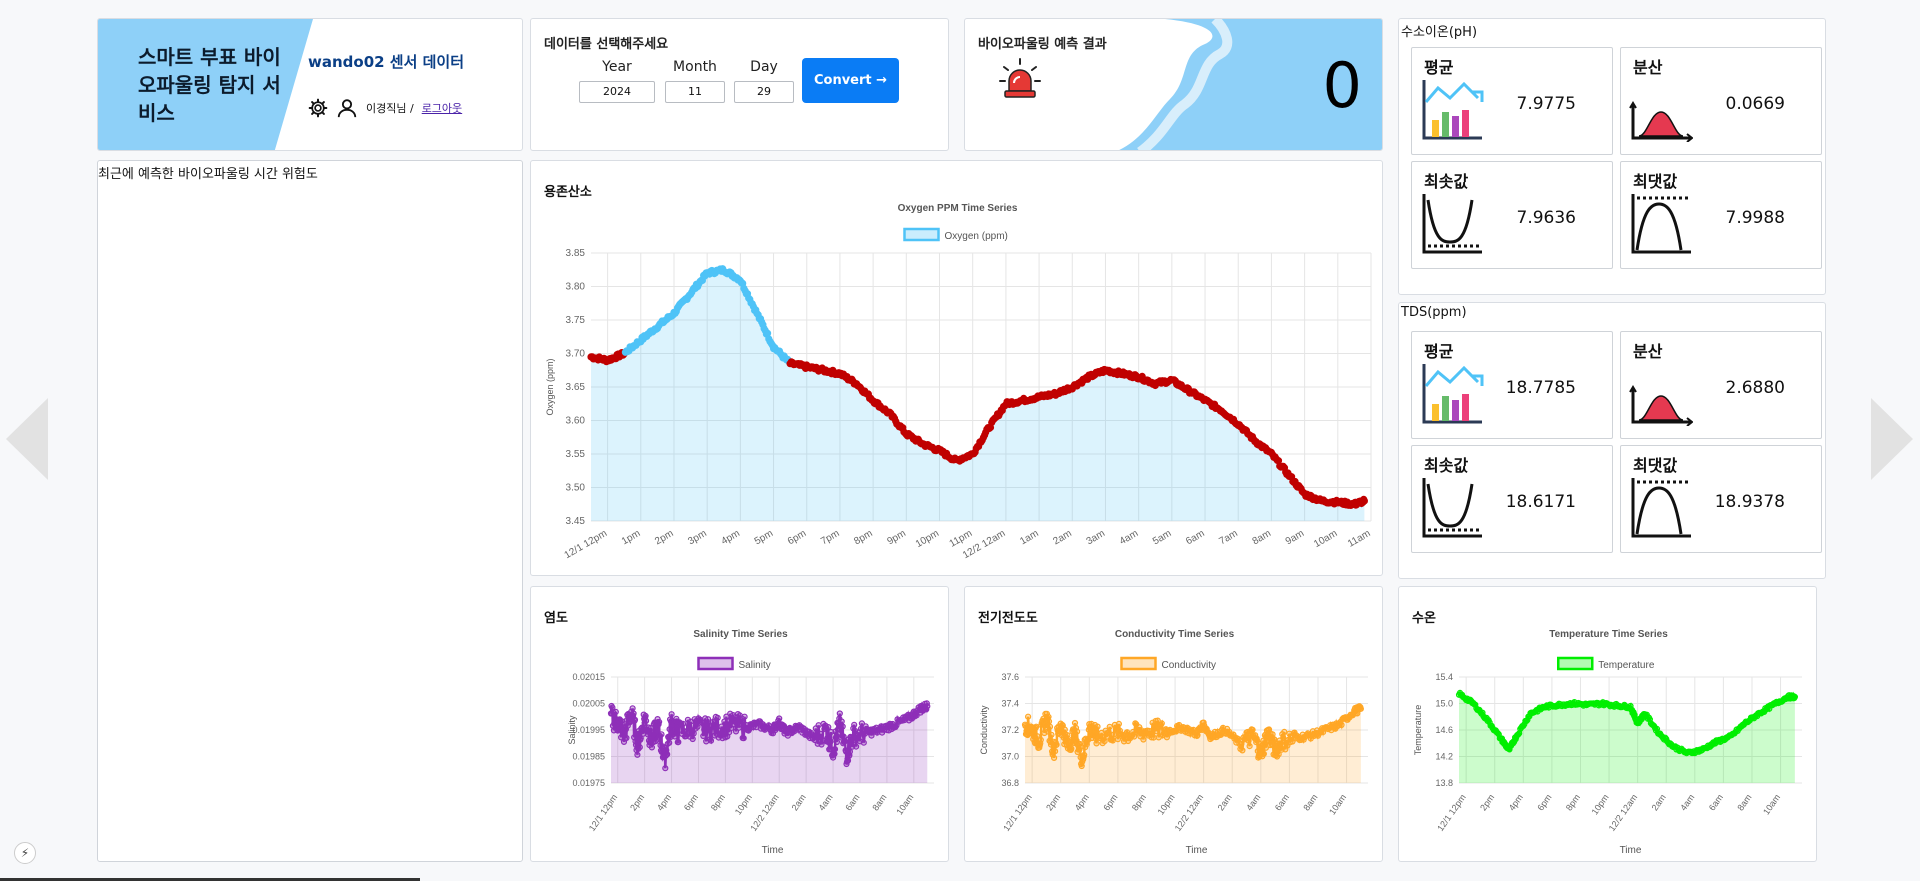  I want to click on x-tick-label: 1pm, so click(631, 537).